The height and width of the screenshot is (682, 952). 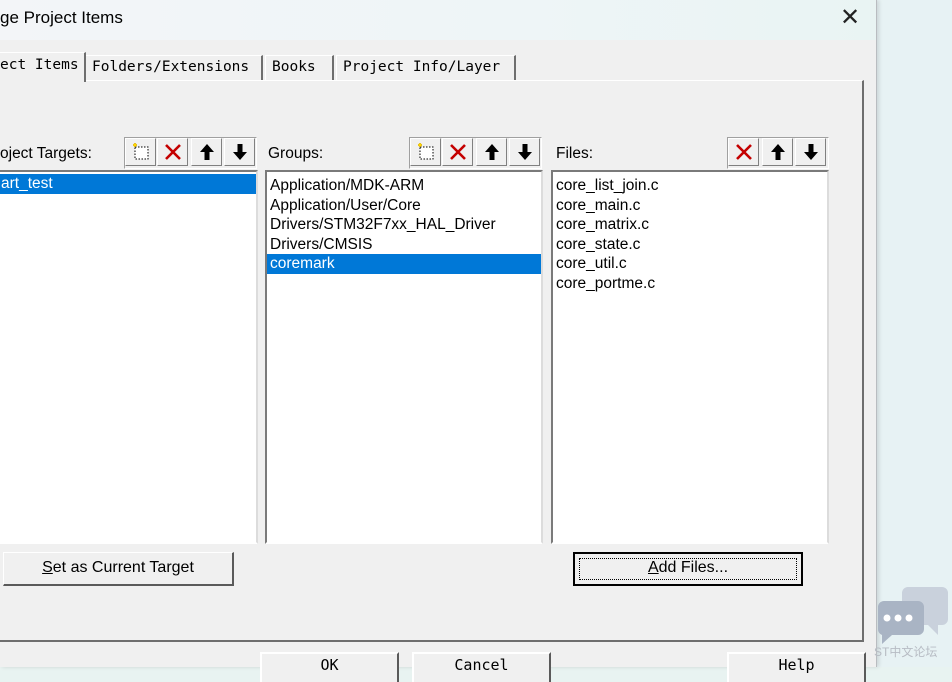 What do you see at coordinates (690, 186) in the screenshot?
I see `file-item: core_list_join.c` at bounding box center [690, 186].